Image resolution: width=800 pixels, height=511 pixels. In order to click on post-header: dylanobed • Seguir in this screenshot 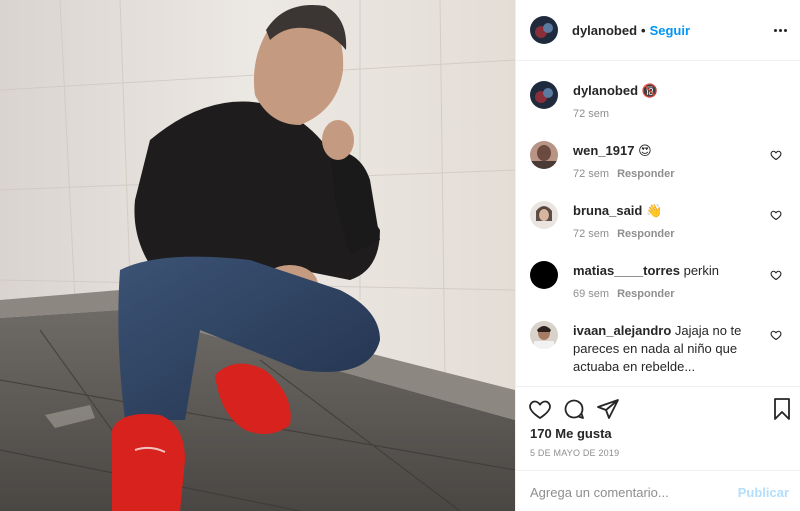, I will do `click(658, 30)`.